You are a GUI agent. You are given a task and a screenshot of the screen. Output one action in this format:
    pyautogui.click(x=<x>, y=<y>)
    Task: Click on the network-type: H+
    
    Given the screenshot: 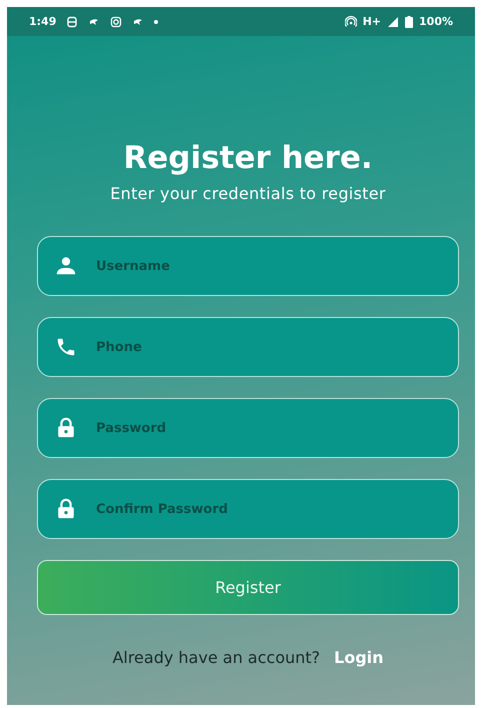 What is the action you would take?
    pyautogui.click(x=372, y=21)
    